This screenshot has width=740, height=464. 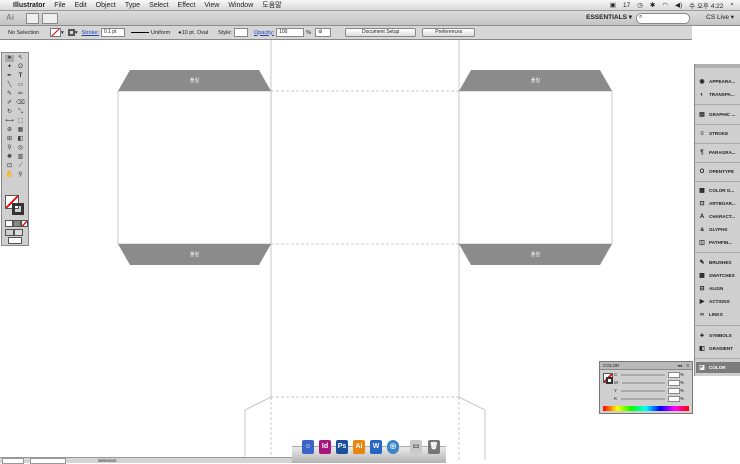 I want to click on black-slider: K%, so click(x=649, y=398).